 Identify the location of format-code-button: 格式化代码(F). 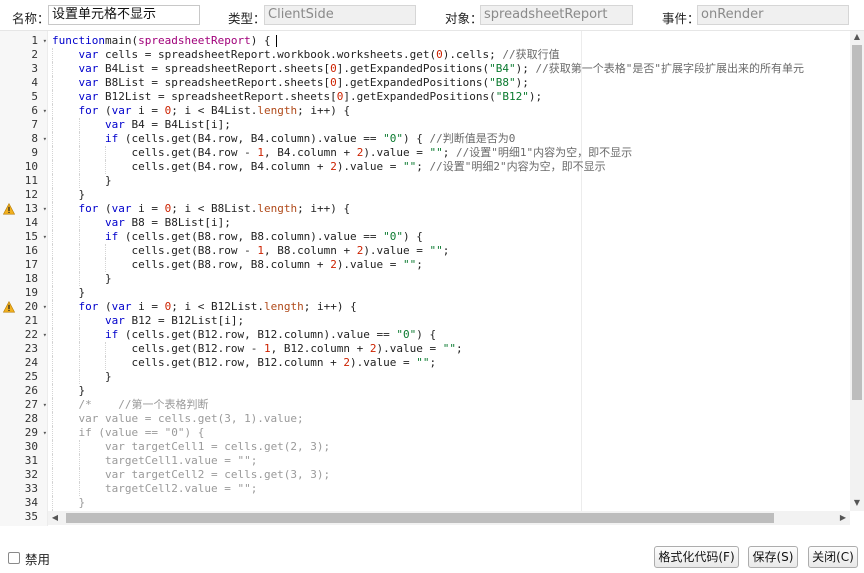
(696, 557).